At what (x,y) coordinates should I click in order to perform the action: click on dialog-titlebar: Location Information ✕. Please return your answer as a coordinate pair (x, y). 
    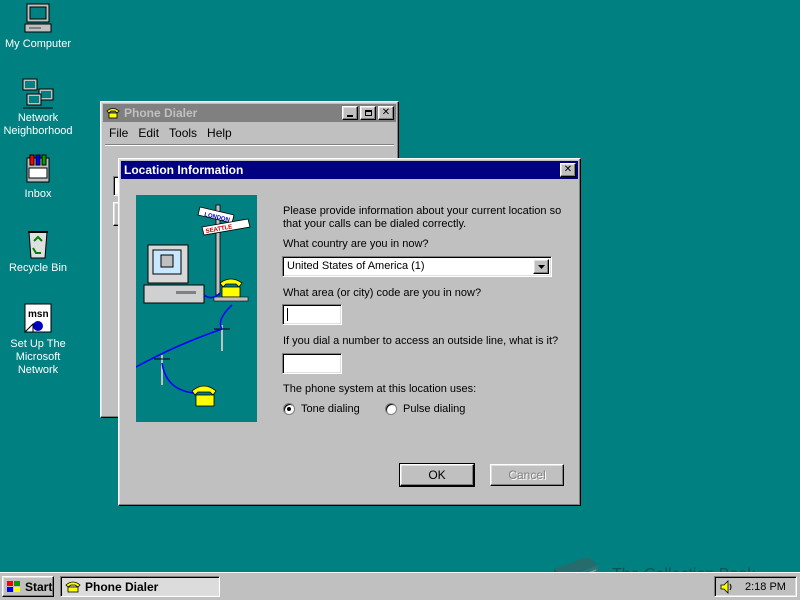
    Looking at the image, I should click on (349, 170).